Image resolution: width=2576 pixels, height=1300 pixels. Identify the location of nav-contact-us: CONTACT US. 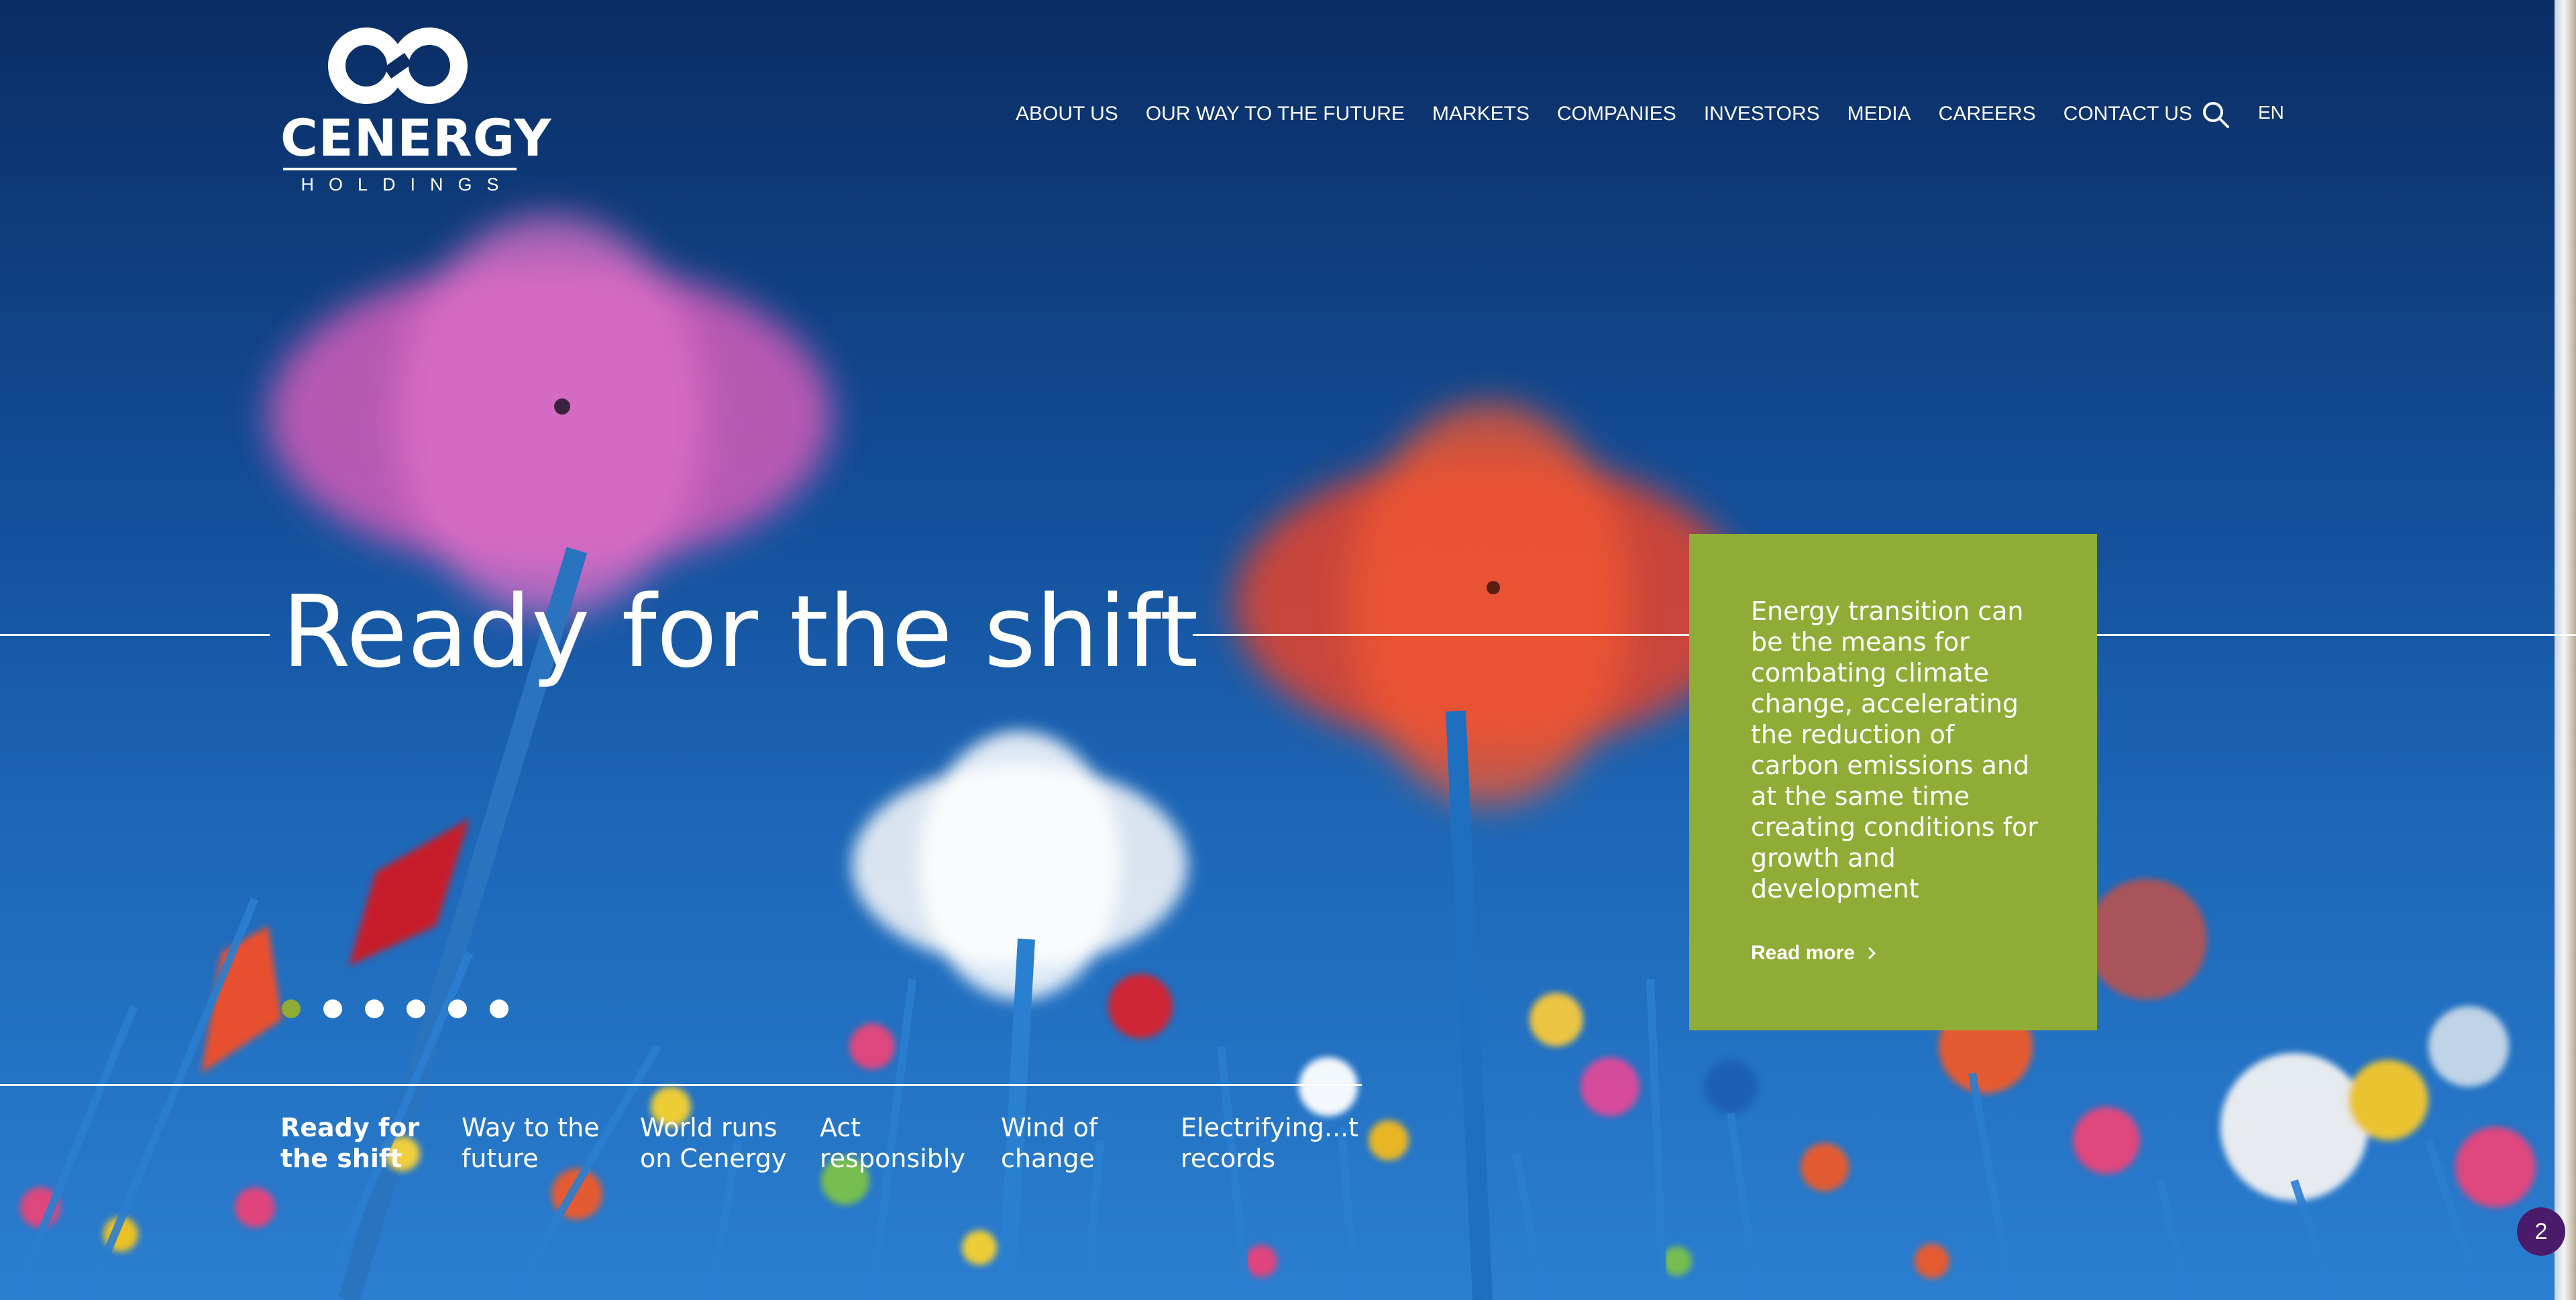
(2127, 114).